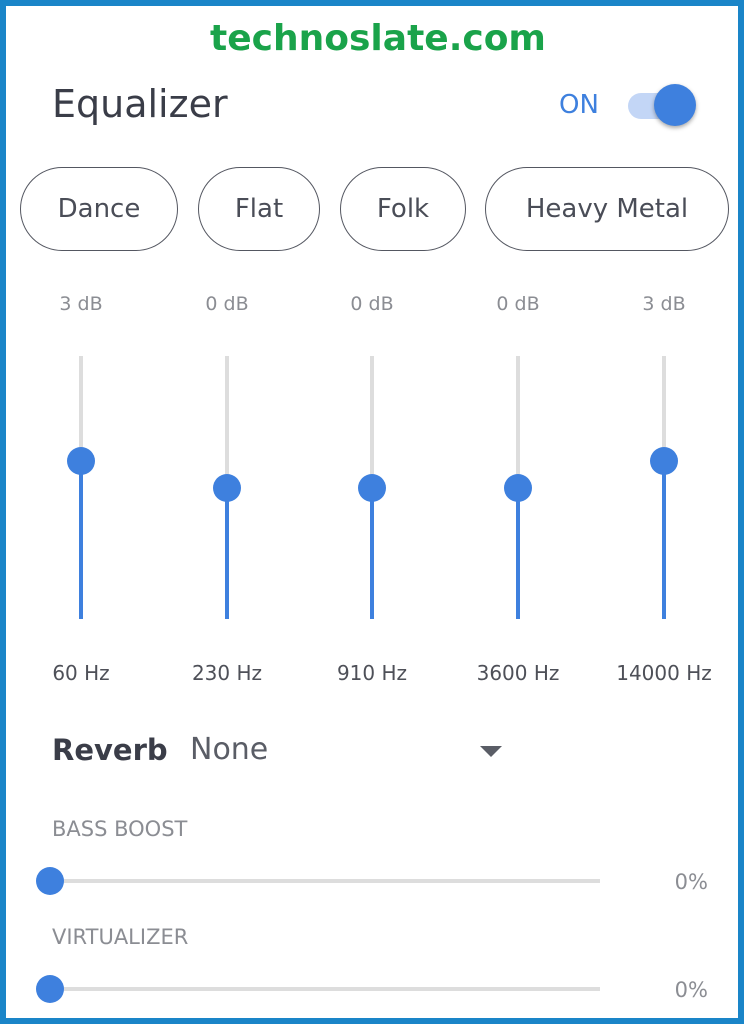 The width and height of the screenshot is (744, 1024). Describe the element at coordinates (120, 829) in the screenshot. I see `bass-boost-label: BASS BOOST` at that location.